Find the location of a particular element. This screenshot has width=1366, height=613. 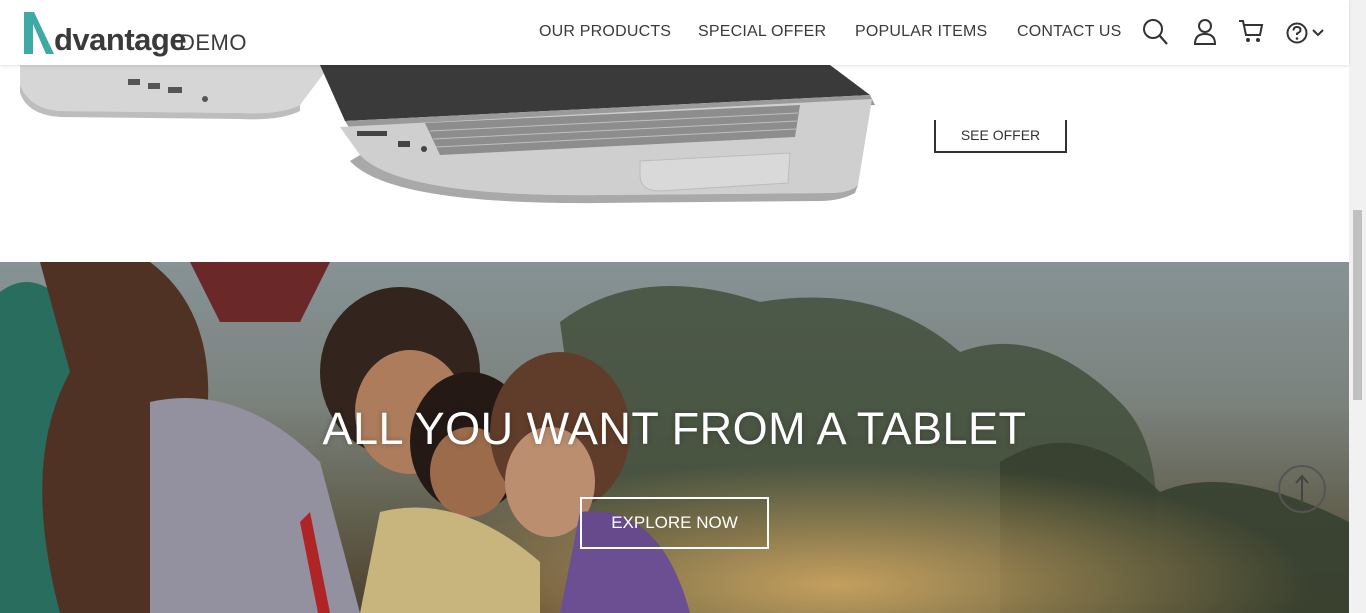

arrow-up-icon is located at coordinates (1302, 488).